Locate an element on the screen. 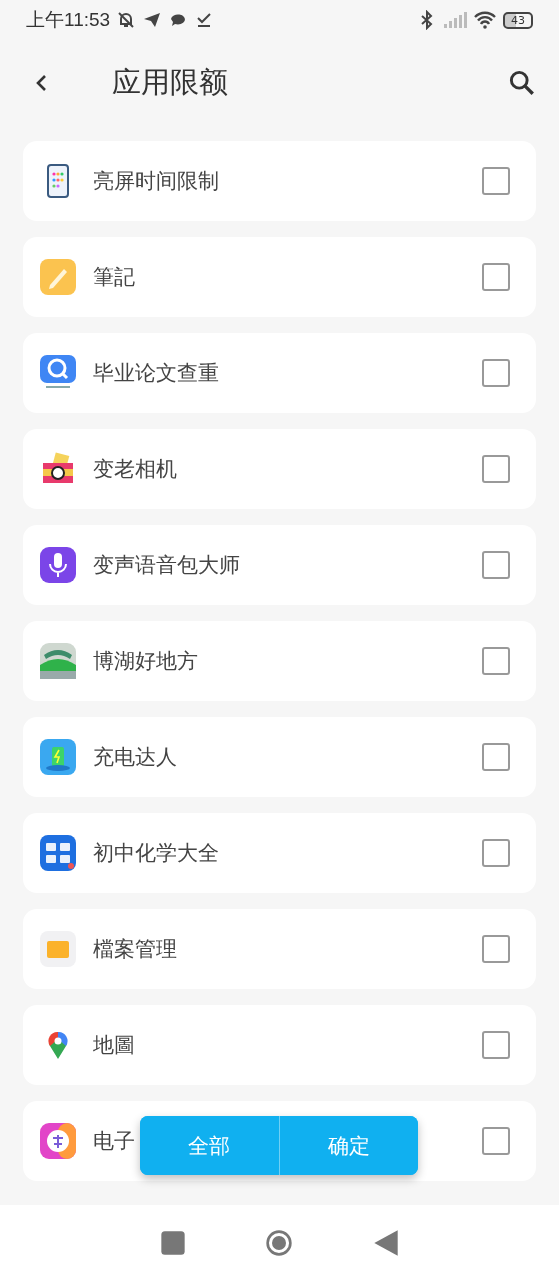  page-title: 应用限额 is located at coordinates (170, 82).